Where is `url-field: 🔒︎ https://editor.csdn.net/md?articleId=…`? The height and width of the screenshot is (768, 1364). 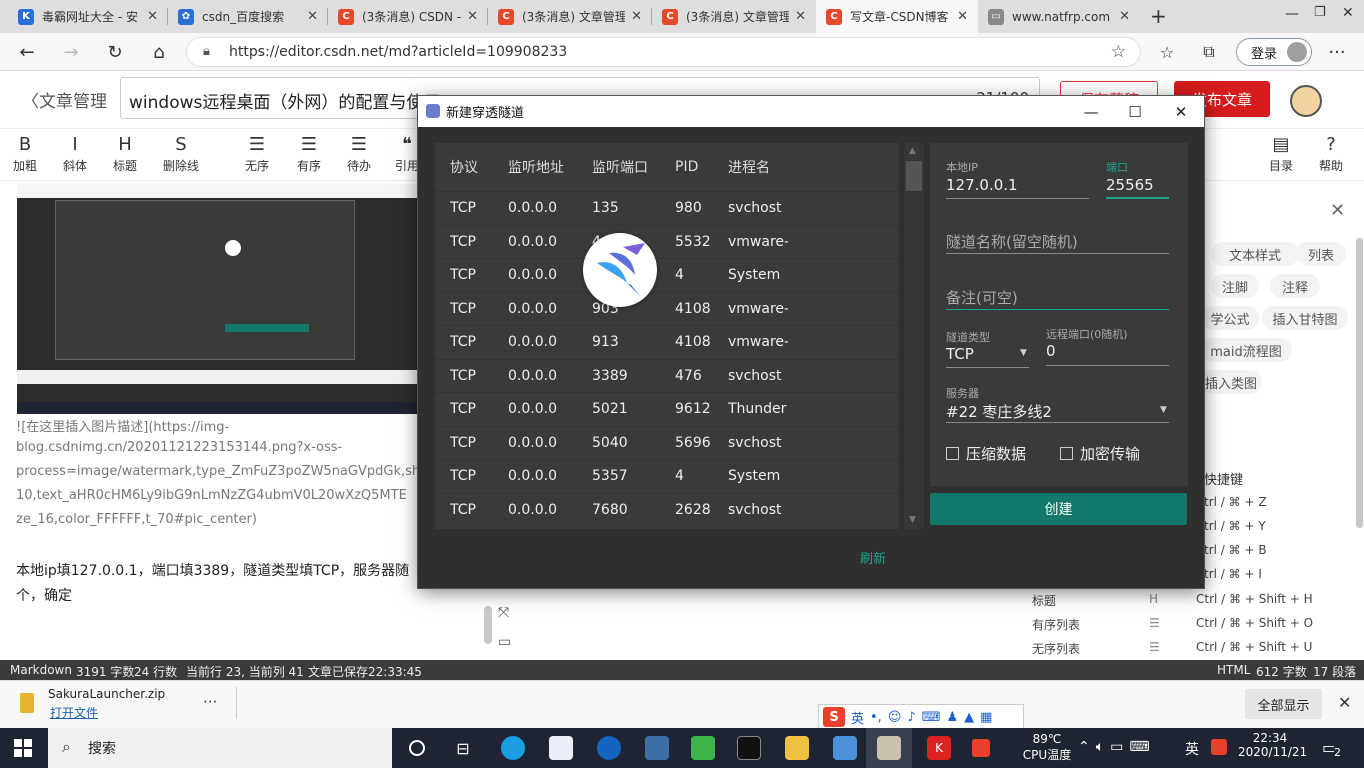
url-field: 🔒︎ https://editor.csdn.net/md?articleId=… is located at coordinates (663, 52).